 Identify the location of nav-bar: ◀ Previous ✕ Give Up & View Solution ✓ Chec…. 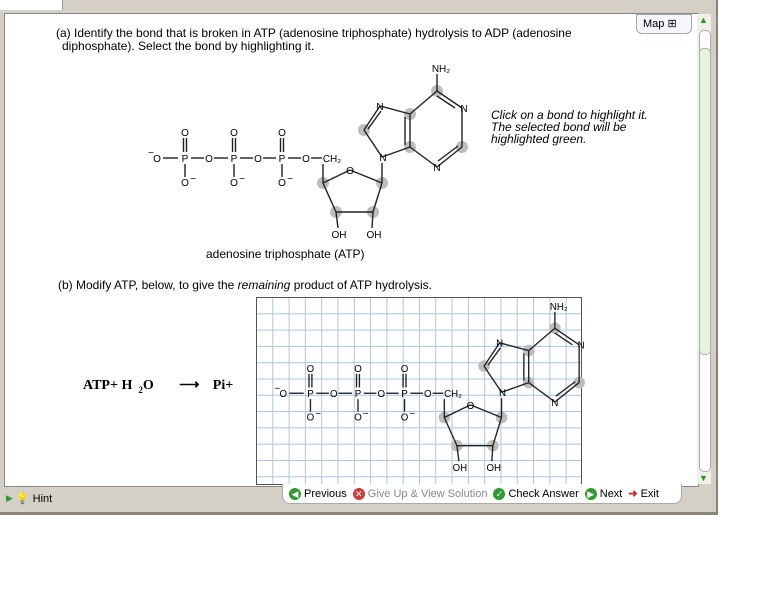
(482, 494).